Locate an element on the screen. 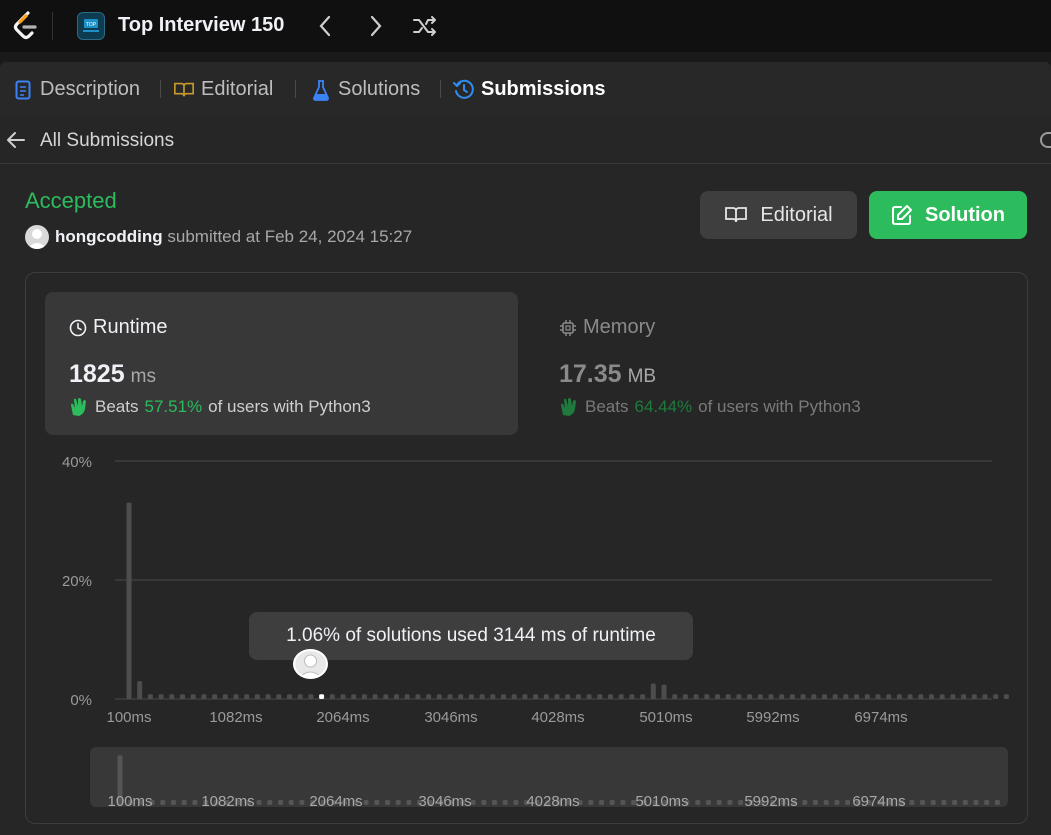  username: hongcodding is located at coordinates (109, 236).